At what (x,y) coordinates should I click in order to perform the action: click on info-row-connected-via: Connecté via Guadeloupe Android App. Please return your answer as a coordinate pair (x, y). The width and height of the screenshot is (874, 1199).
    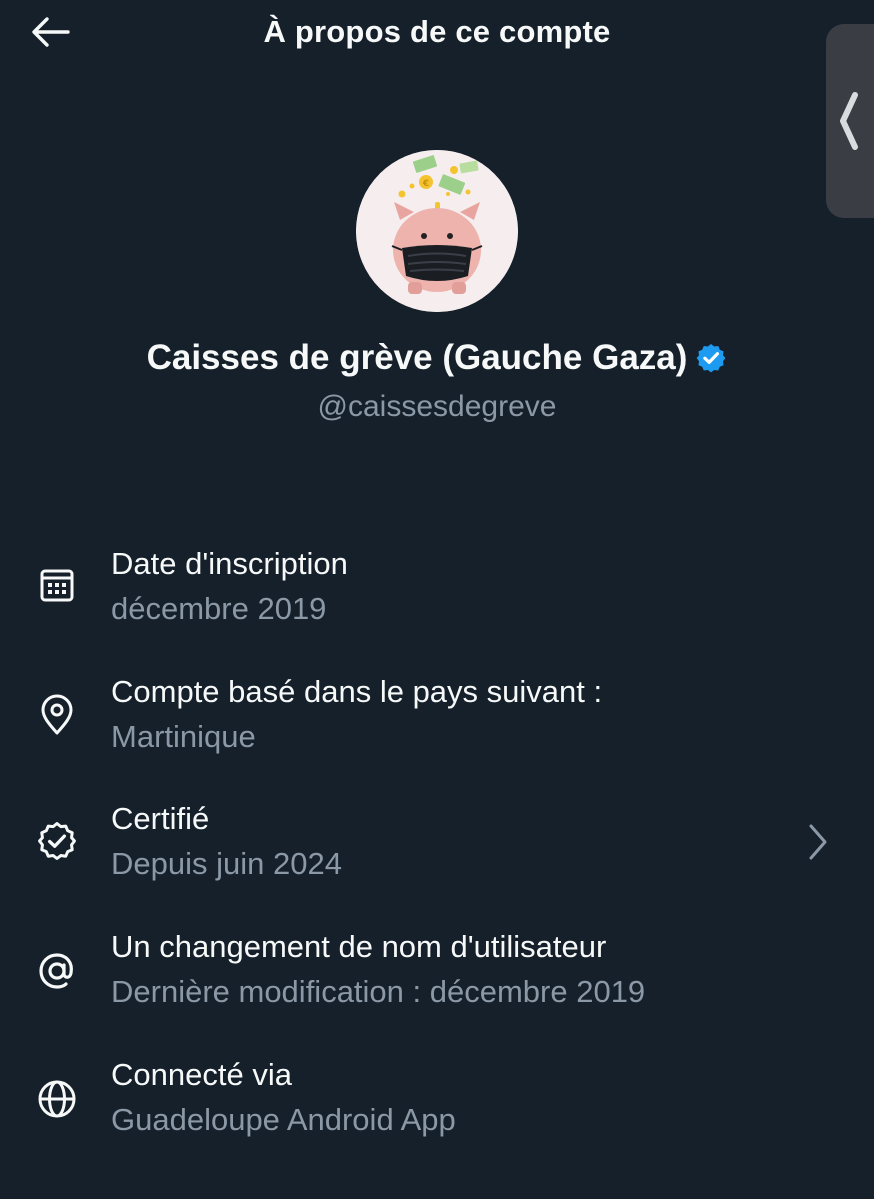
    Looking at the image, I should click on (437, 1103).